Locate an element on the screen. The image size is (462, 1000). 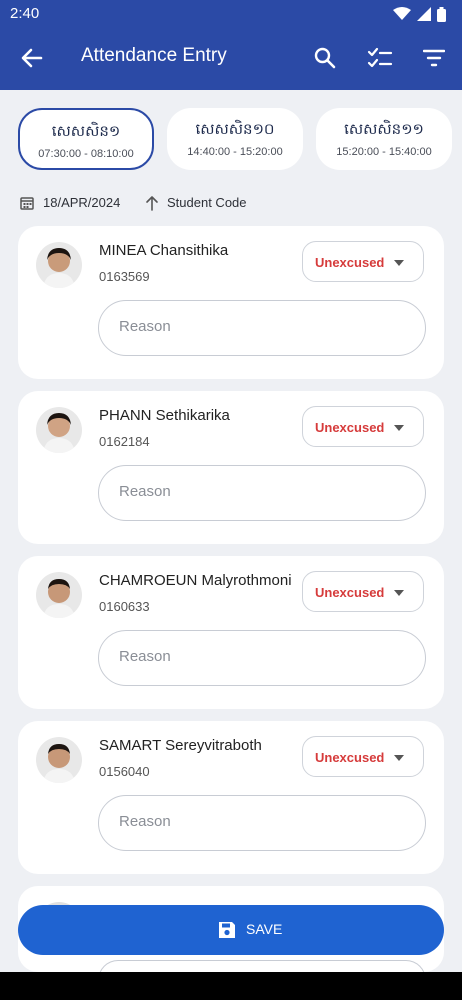
back-arrow-icon is located at coordinates (32, 58).